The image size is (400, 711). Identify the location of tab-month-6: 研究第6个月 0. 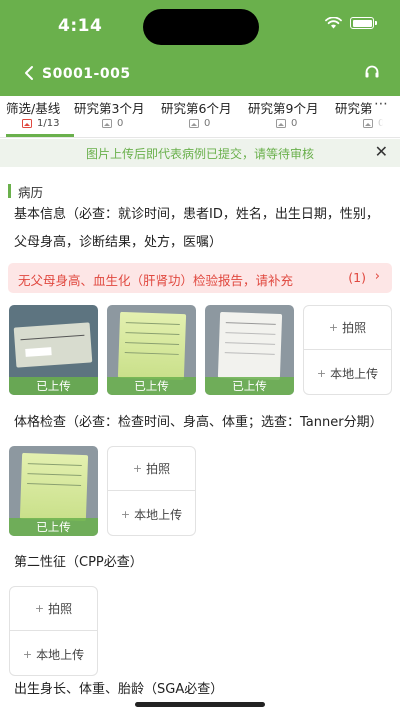
(204, 116).